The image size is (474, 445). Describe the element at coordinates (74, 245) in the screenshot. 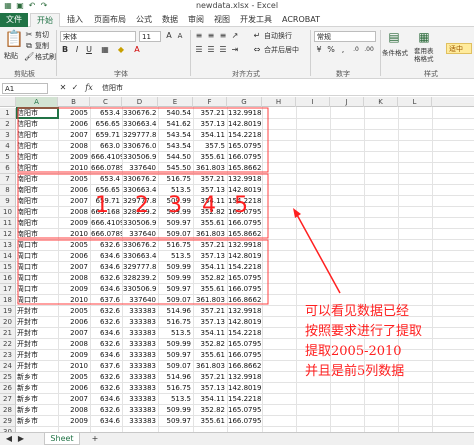

I see `cell: 2005` at that location.